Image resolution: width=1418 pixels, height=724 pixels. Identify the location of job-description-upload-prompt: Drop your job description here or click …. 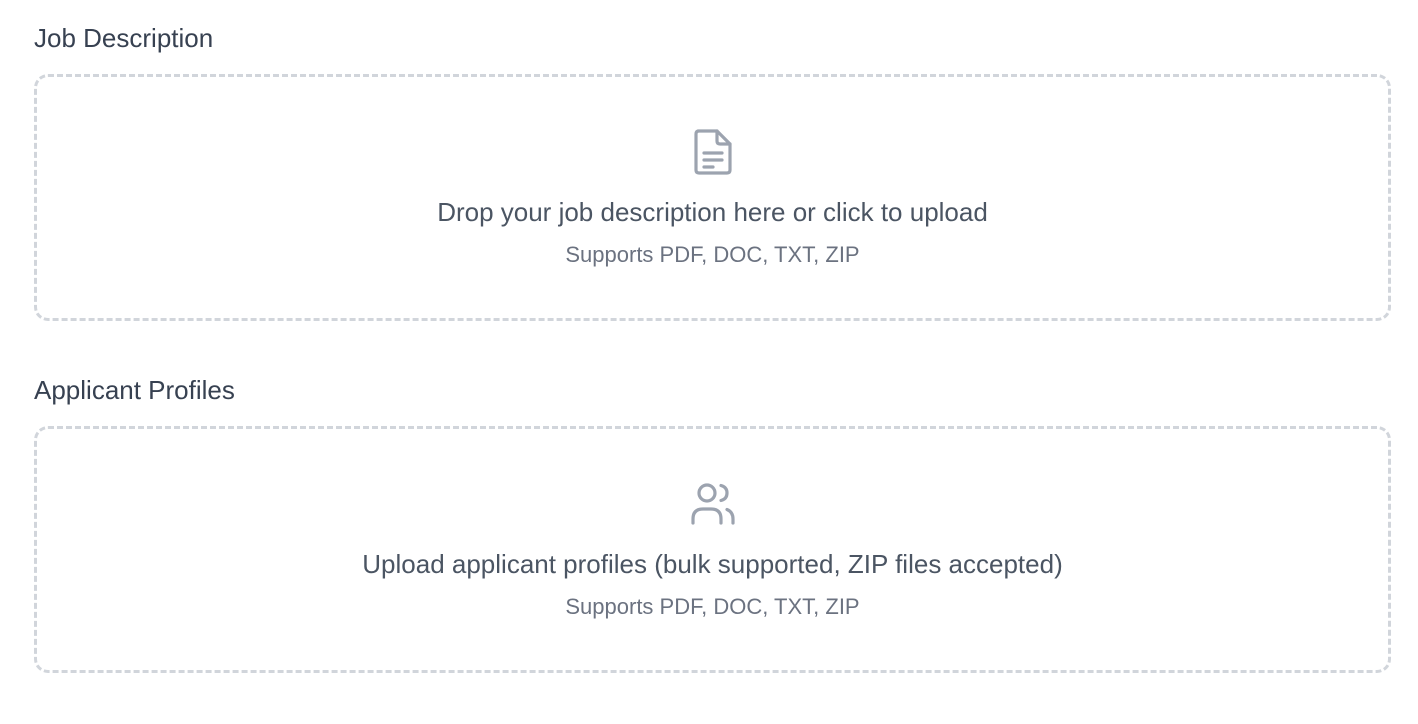
(712, 212).